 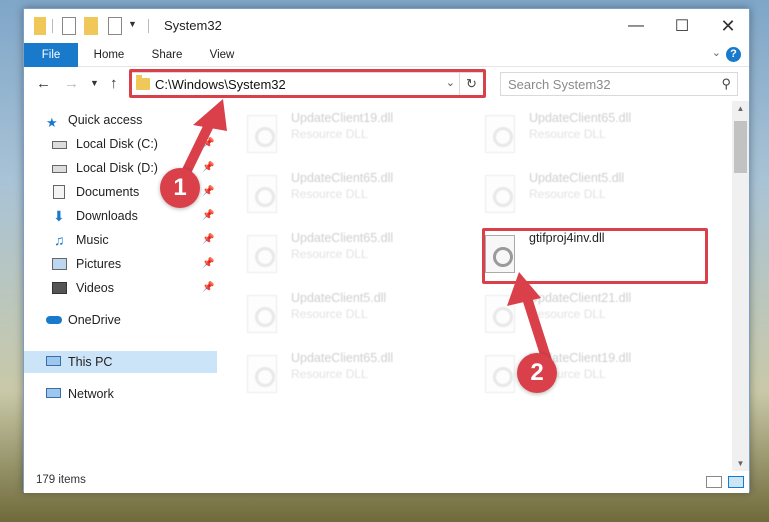 What do you see at coordinates (120, 240) in the screenshot?
I see `sidebar-item-music: ♫ Music 📌` at bounding box center [120, 240].